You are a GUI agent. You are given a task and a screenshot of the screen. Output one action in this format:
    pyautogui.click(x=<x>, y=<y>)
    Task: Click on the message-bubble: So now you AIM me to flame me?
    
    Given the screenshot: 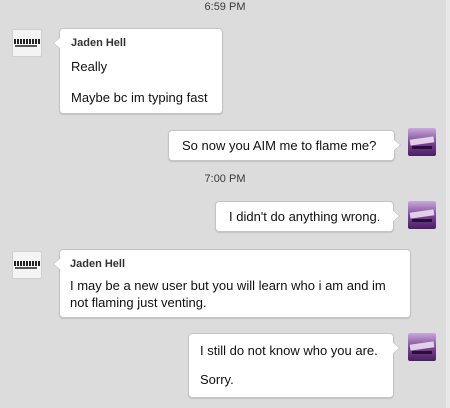 What is the action you would take?
    pyautogui.click(x=284, y=145)
    